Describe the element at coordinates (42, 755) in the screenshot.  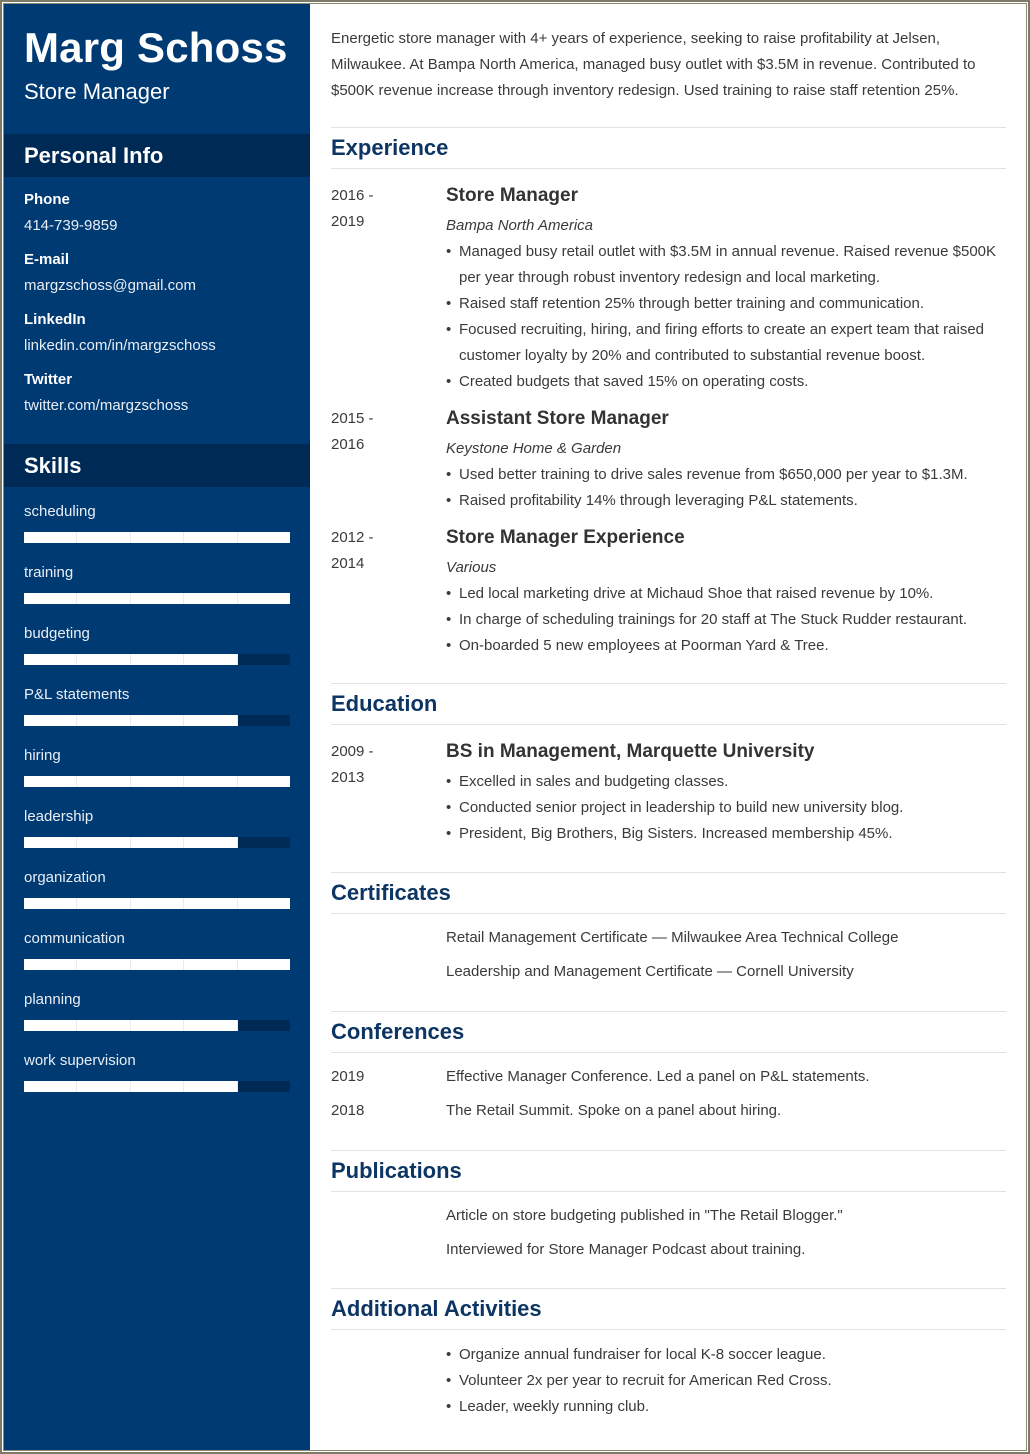
I see `skill-name: hiring` at that location.